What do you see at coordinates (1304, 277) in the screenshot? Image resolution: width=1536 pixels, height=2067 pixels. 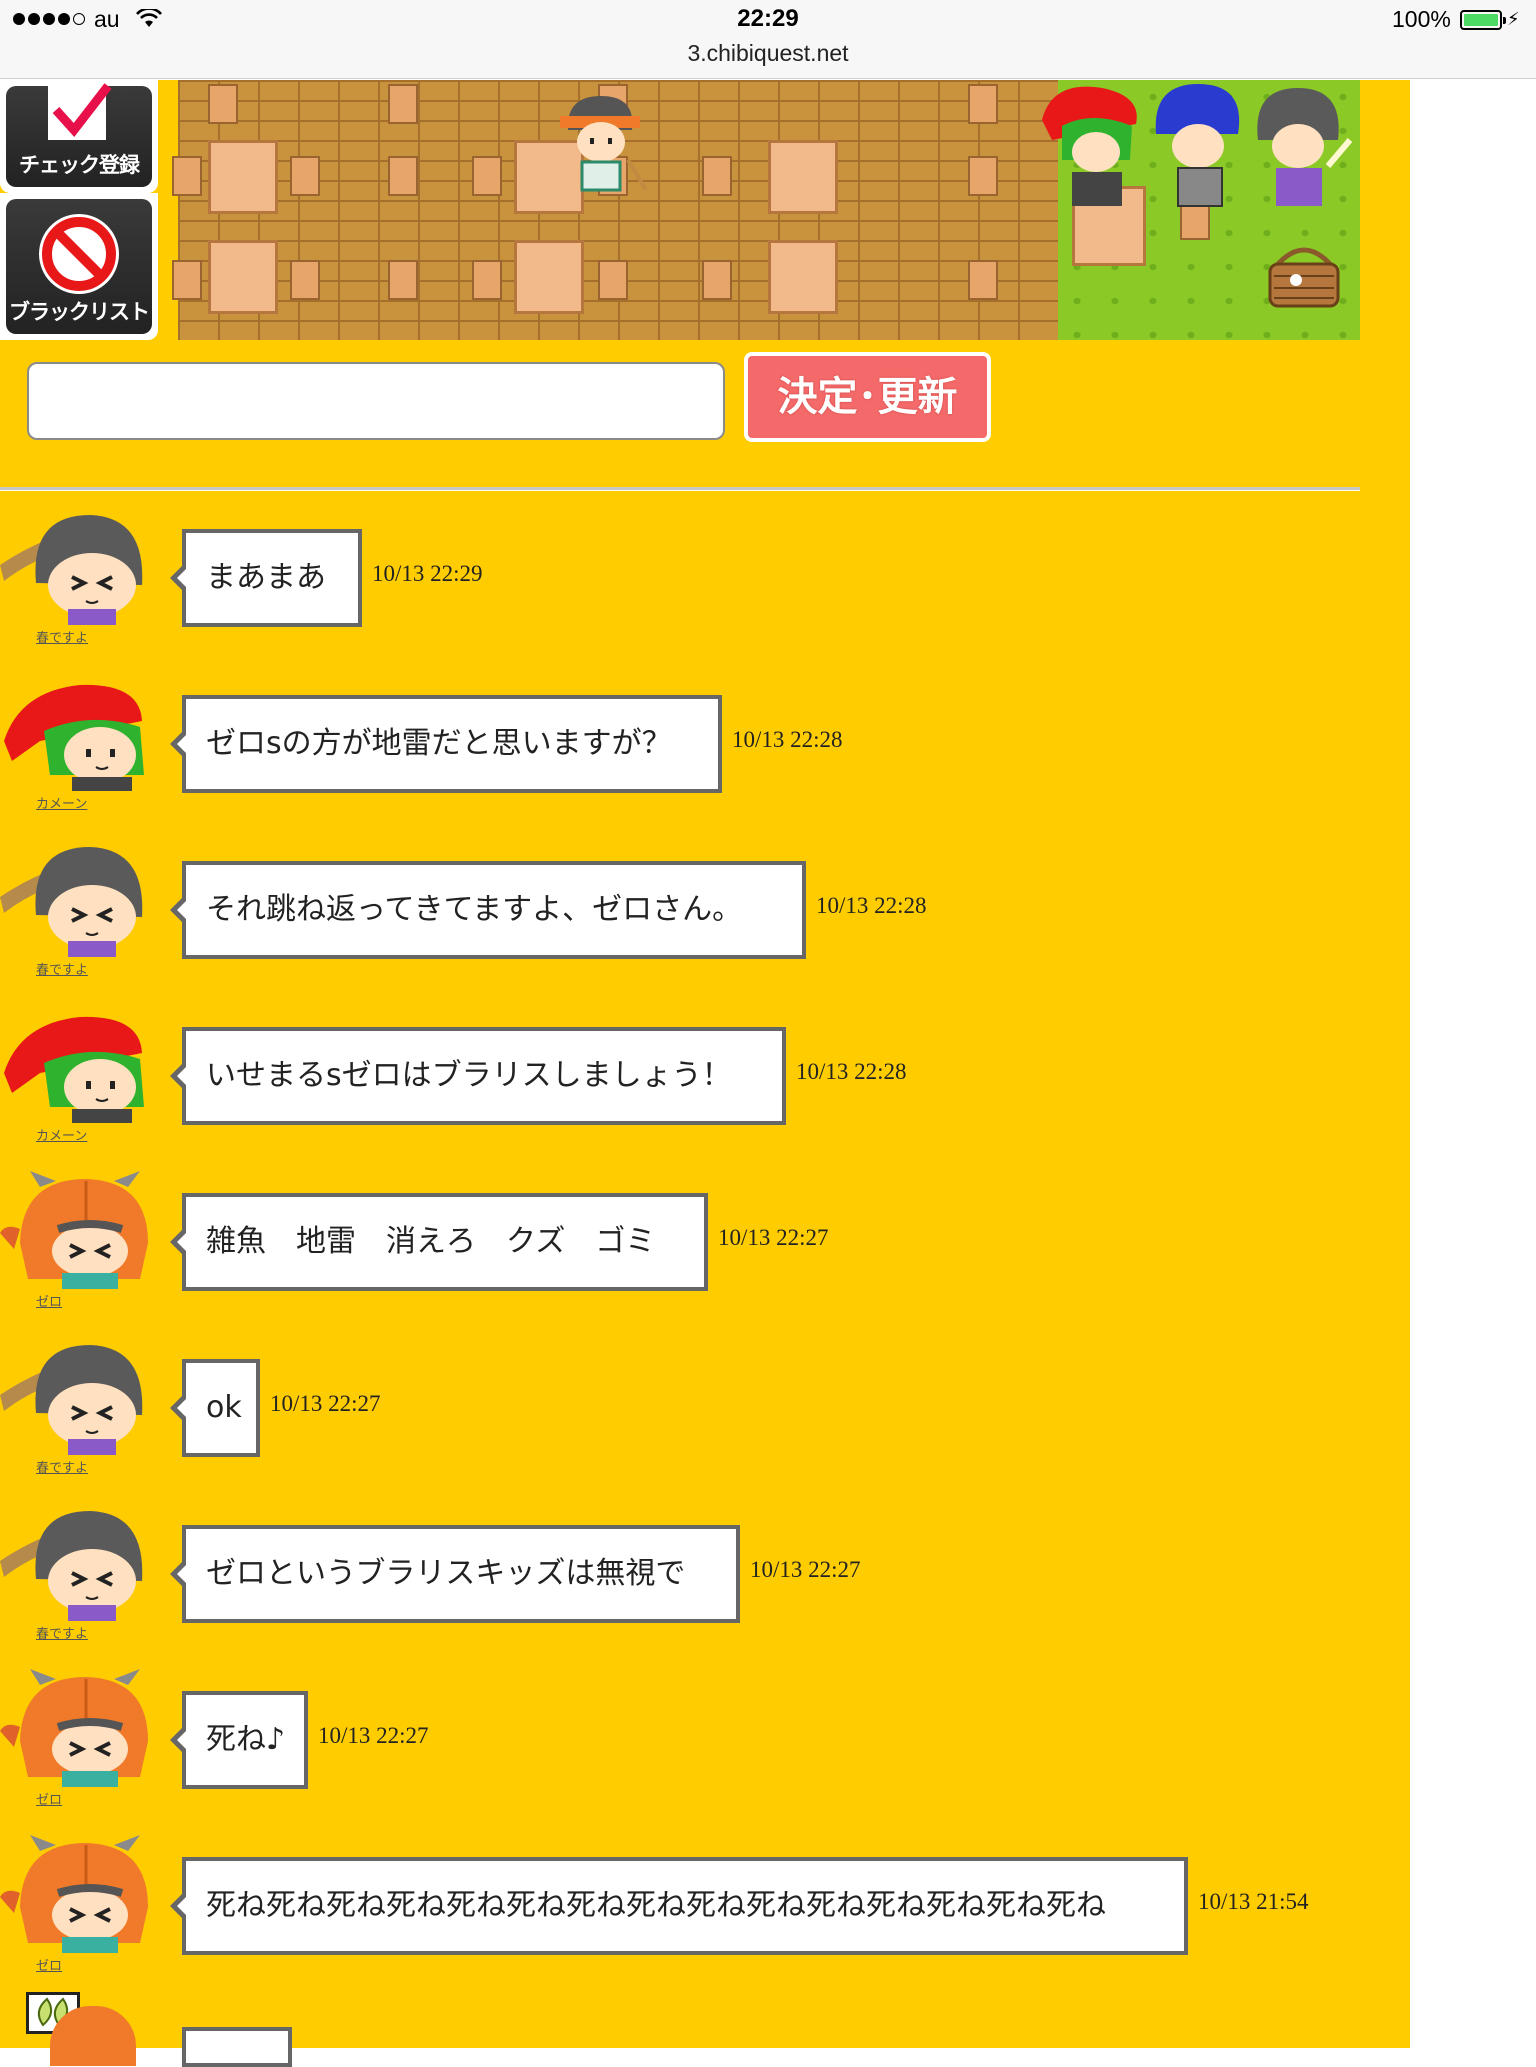 I see `basket-sprite` at bounding box center [1304, 277].